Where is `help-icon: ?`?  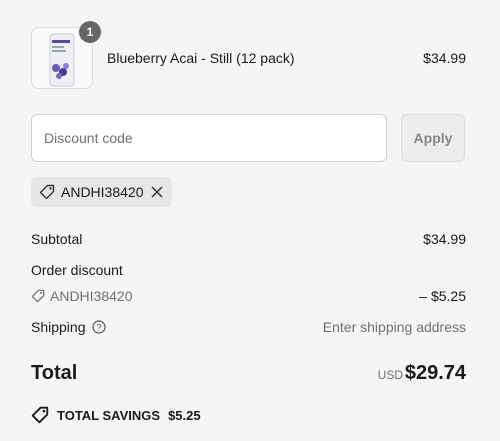
help-icon: ? is located at coordinates (98, 327).